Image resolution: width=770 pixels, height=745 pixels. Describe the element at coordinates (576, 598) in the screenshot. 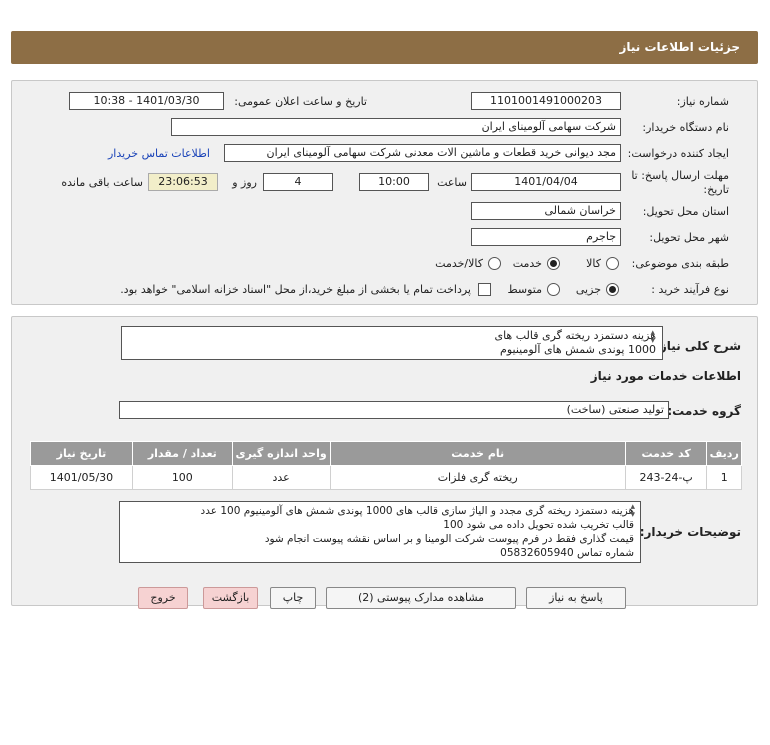

I see `reply-button: پاسخ به نیاز` at that location.